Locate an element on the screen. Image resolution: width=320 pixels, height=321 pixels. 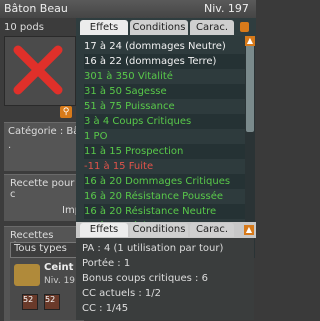
effect-row: 16 à 20 Dommages Critiques is located at coordinates (169, 181).